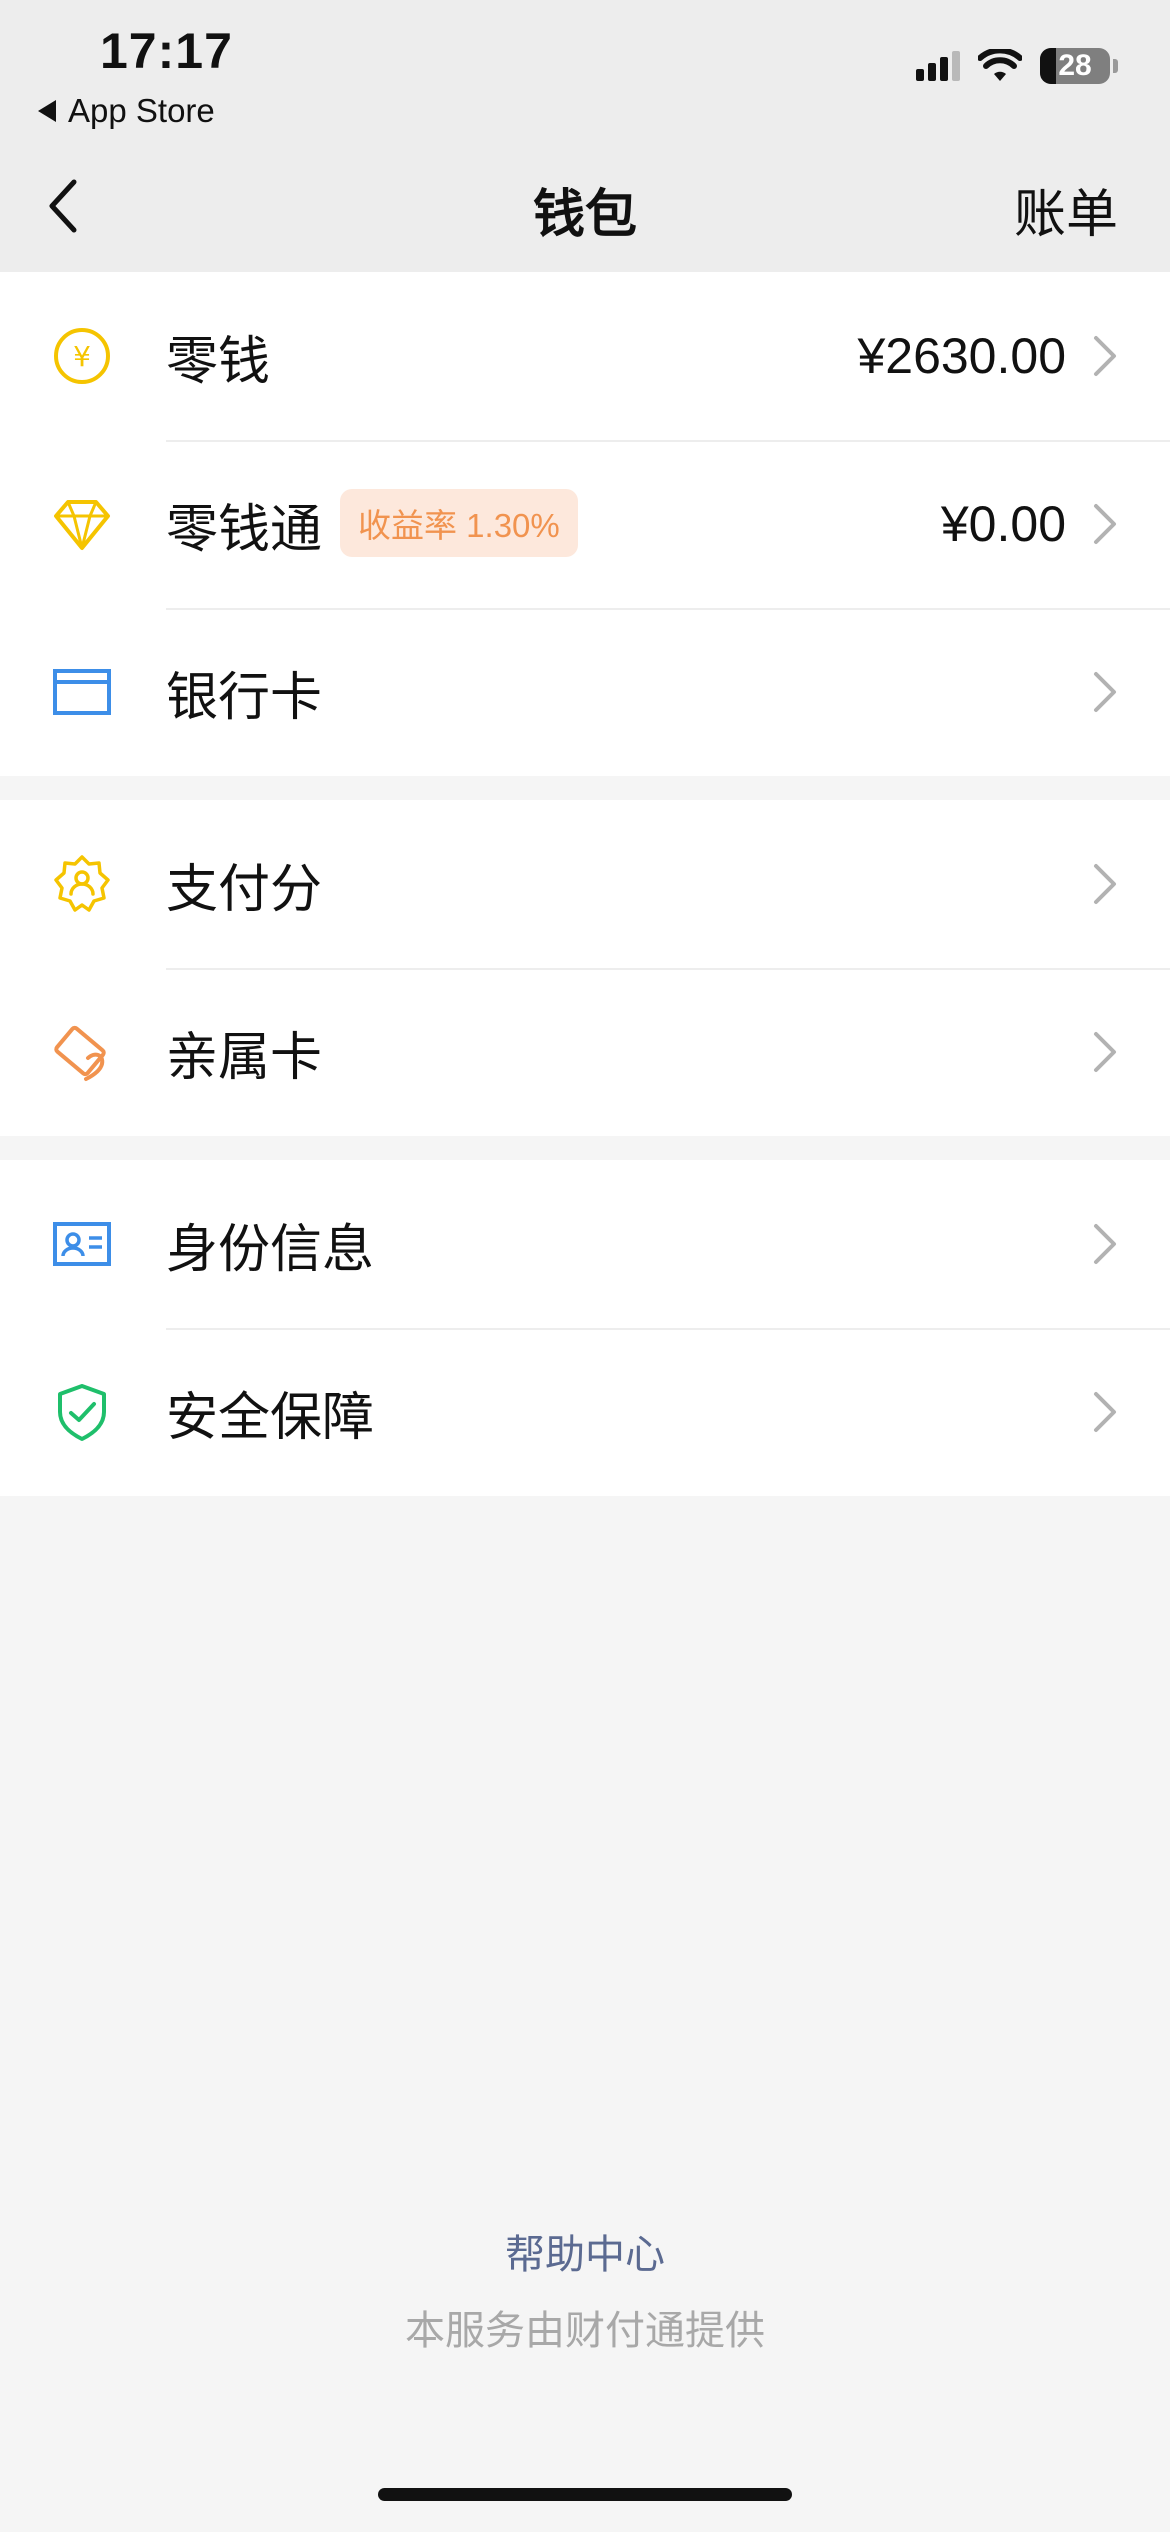 The width and height of the screenshot is (1170, 2532). Describe the element at coordinates (82, 1412) in the screenshot. I see `shield-check-icon` at that location.